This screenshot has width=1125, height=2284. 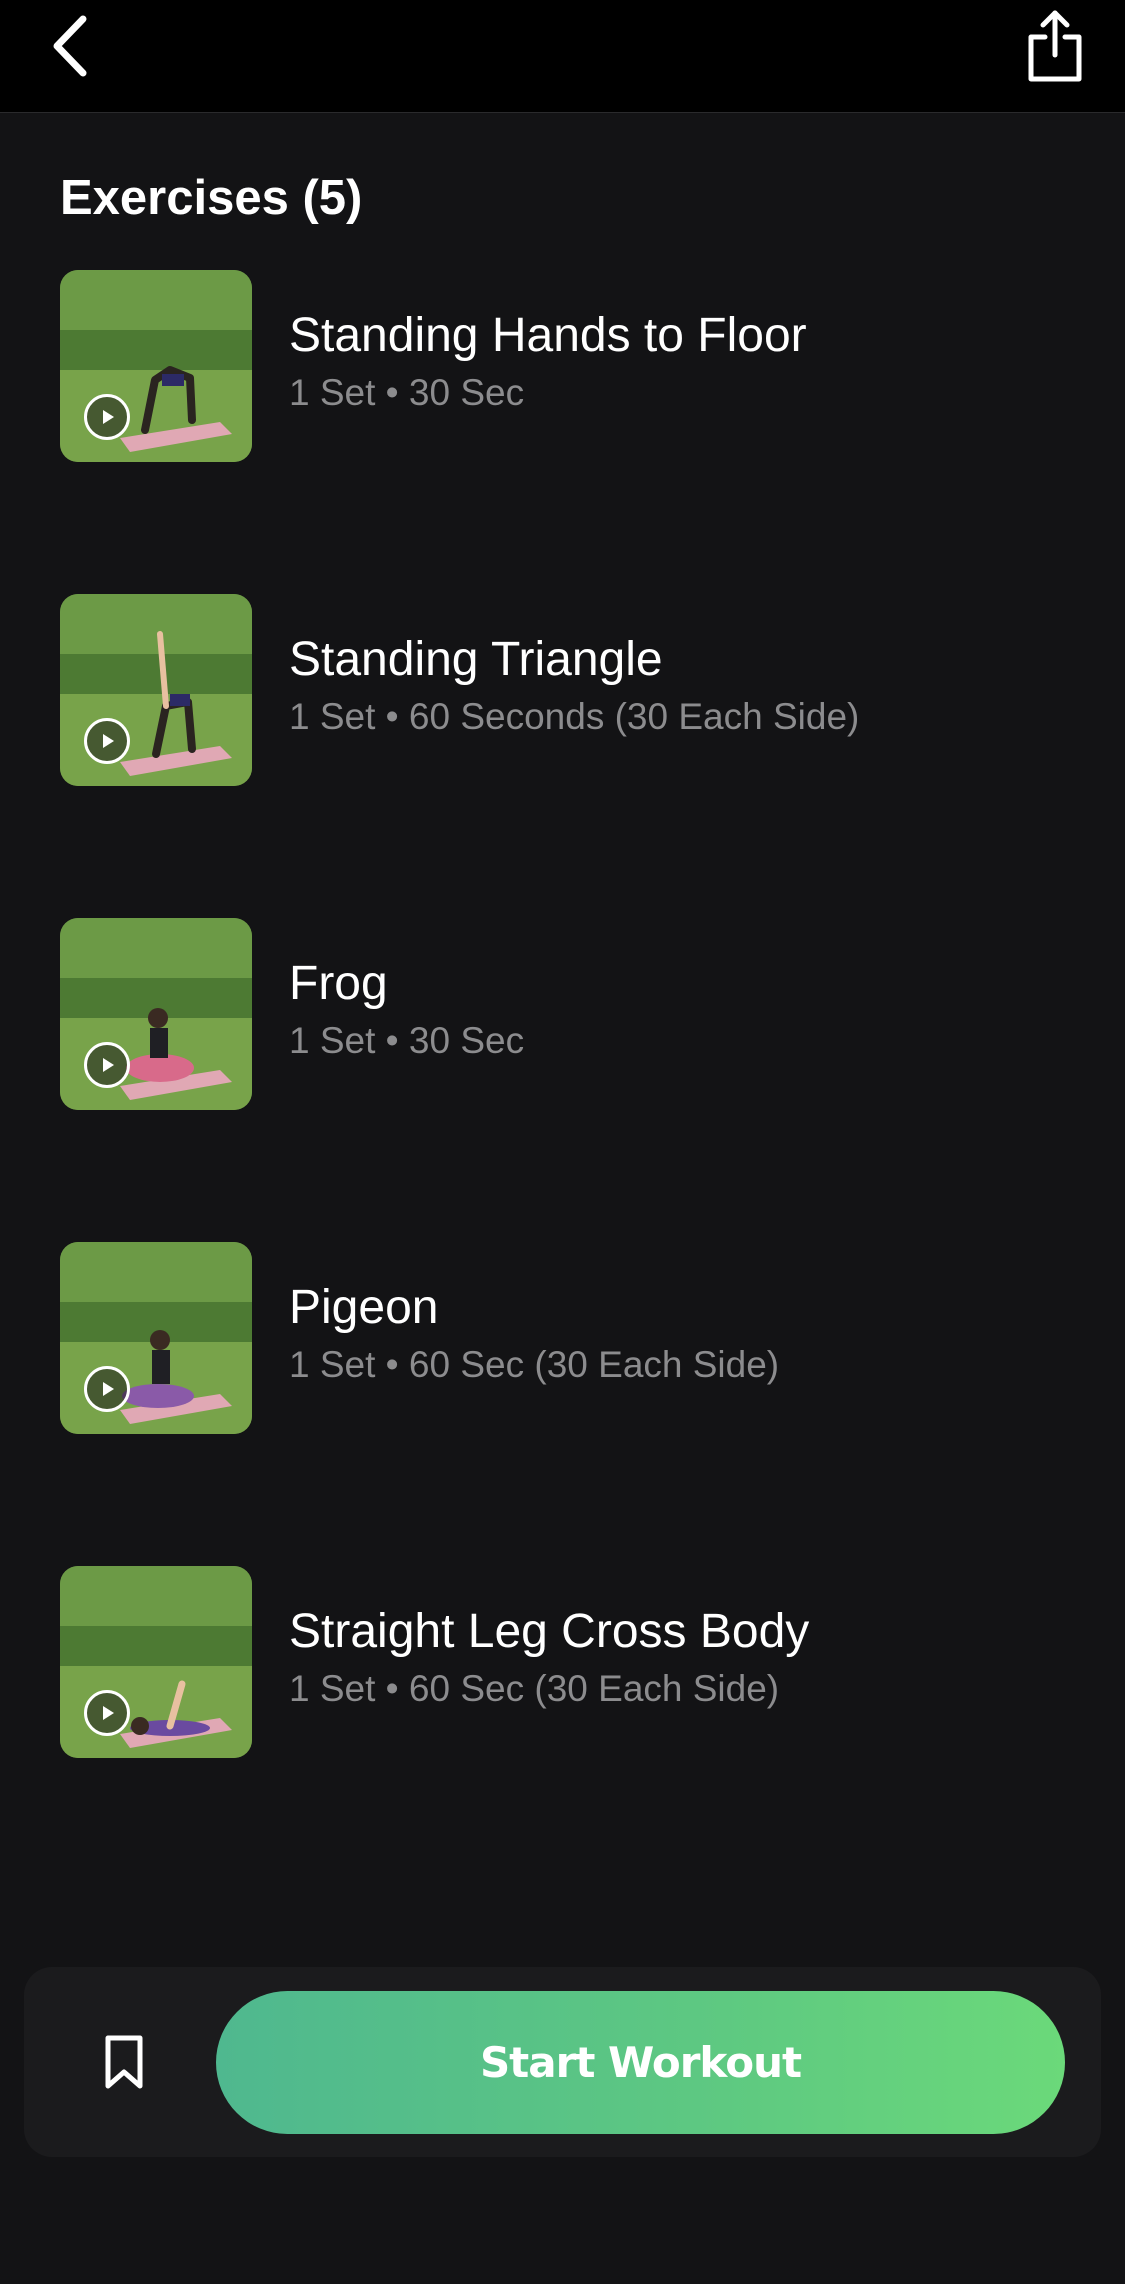 I want to click on exercise-name: Pigeon, so click(x=364, y=1307).